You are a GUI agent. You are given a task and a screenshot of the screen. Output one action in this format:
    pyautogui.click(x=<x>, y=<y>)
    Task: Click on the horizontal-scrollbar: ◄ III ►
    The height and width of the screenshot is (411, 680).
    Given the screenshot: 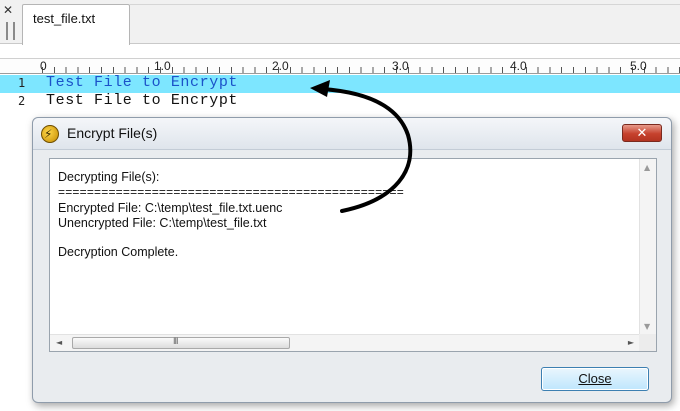 What is the action you would take?
    pyautogui.click(x=345, y=342)
    